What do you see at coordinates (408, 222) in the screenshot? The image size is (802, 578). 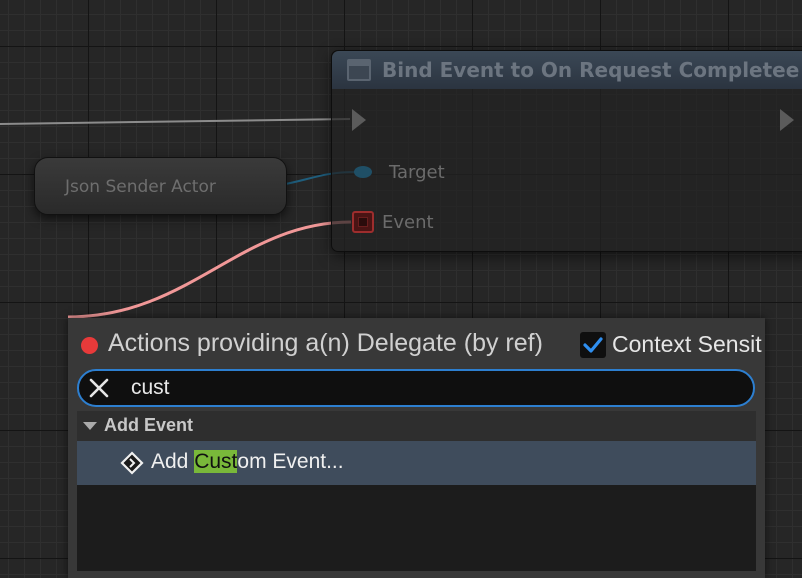 I see `event-pin-label: Event` at bounding box center [408, 222].